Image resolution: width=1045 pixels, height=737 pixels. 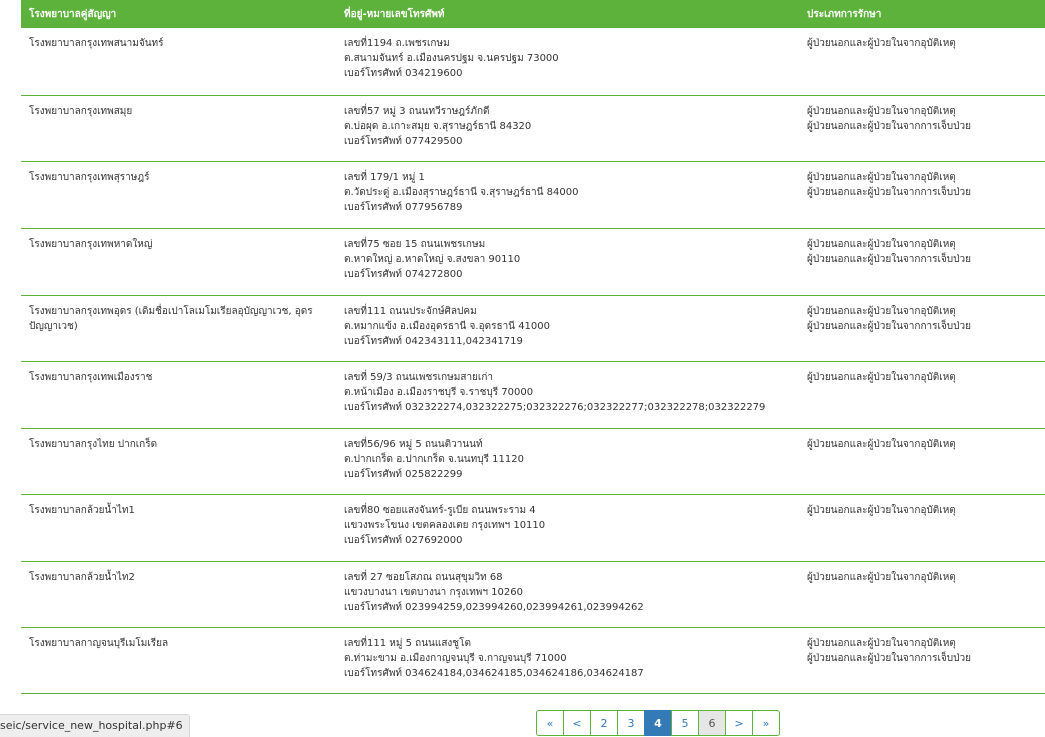 What do you see at coordinates (550, 723) in the screenshot?
I see `first-page-button: «` at bounding box center [550, 723].